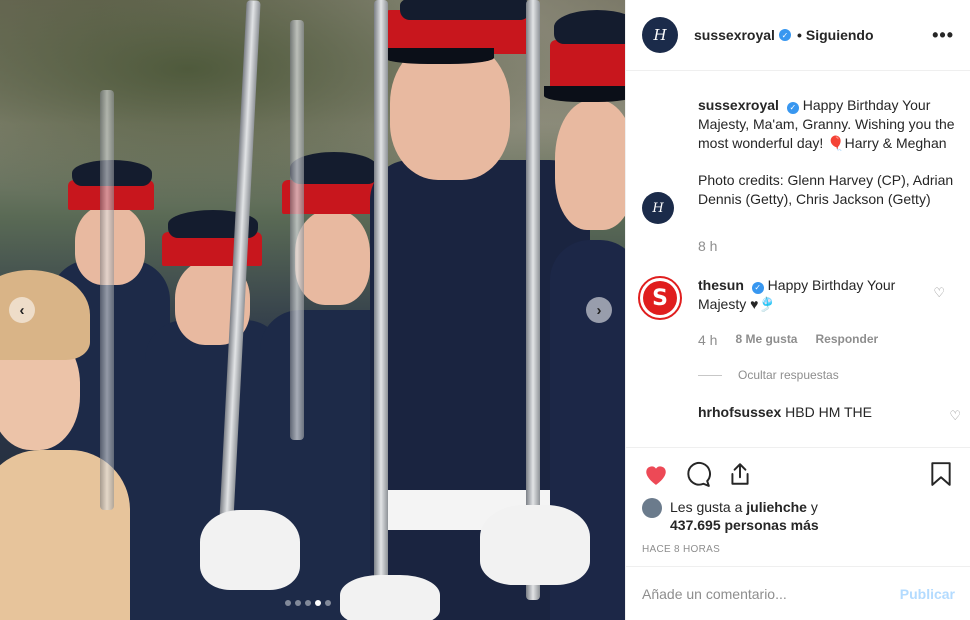 This screenshot has height=620, width=970. I want to click on add-comment-bar: Publicar, so click(798, 593).